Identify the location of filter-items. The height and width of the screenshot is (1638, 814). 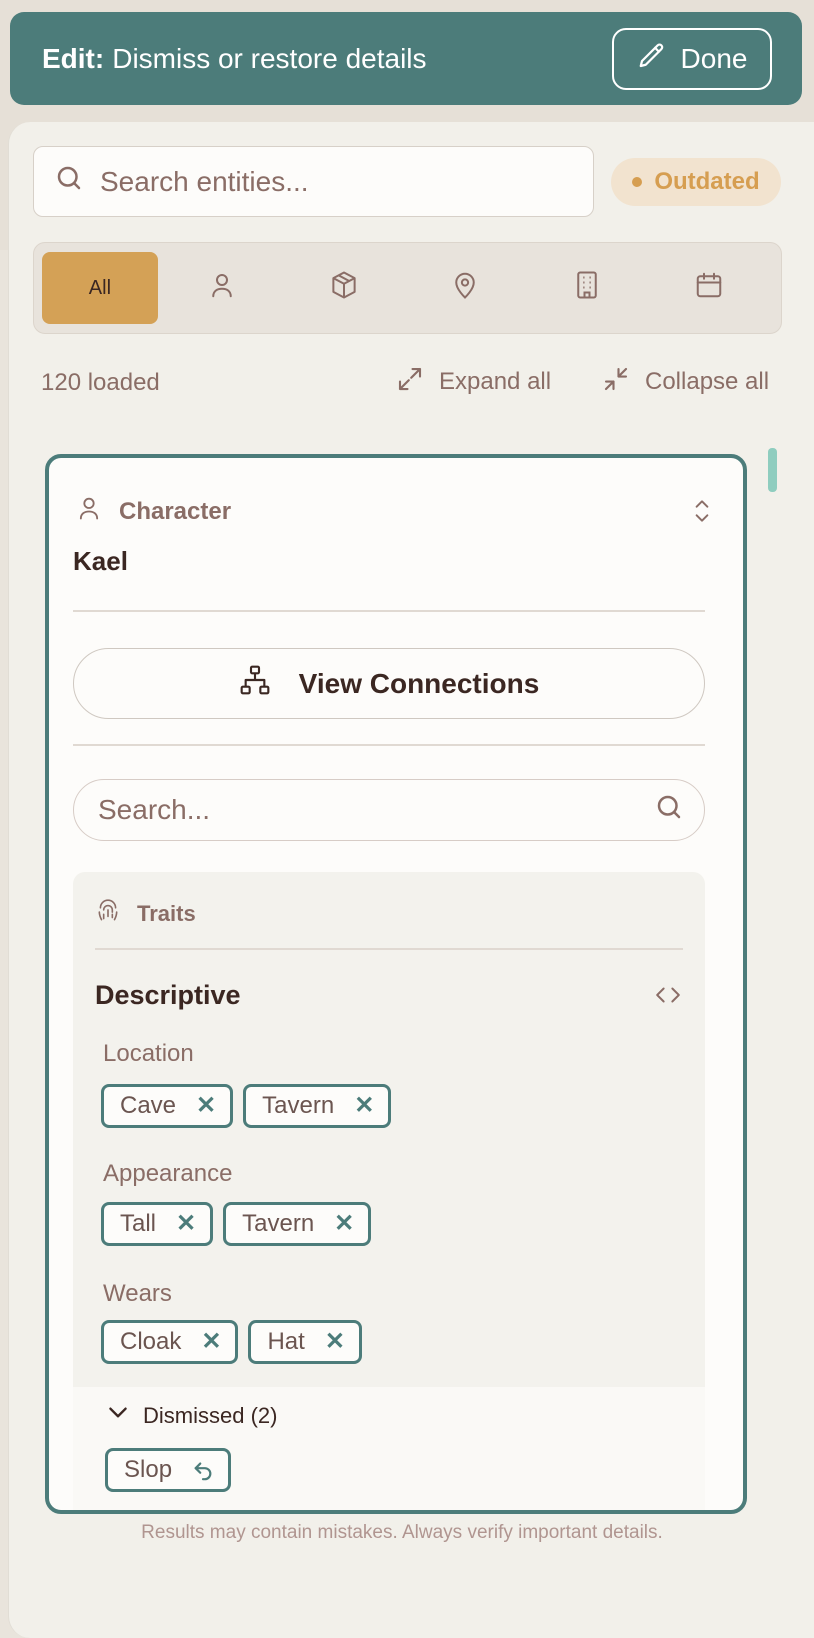
(344, 288).